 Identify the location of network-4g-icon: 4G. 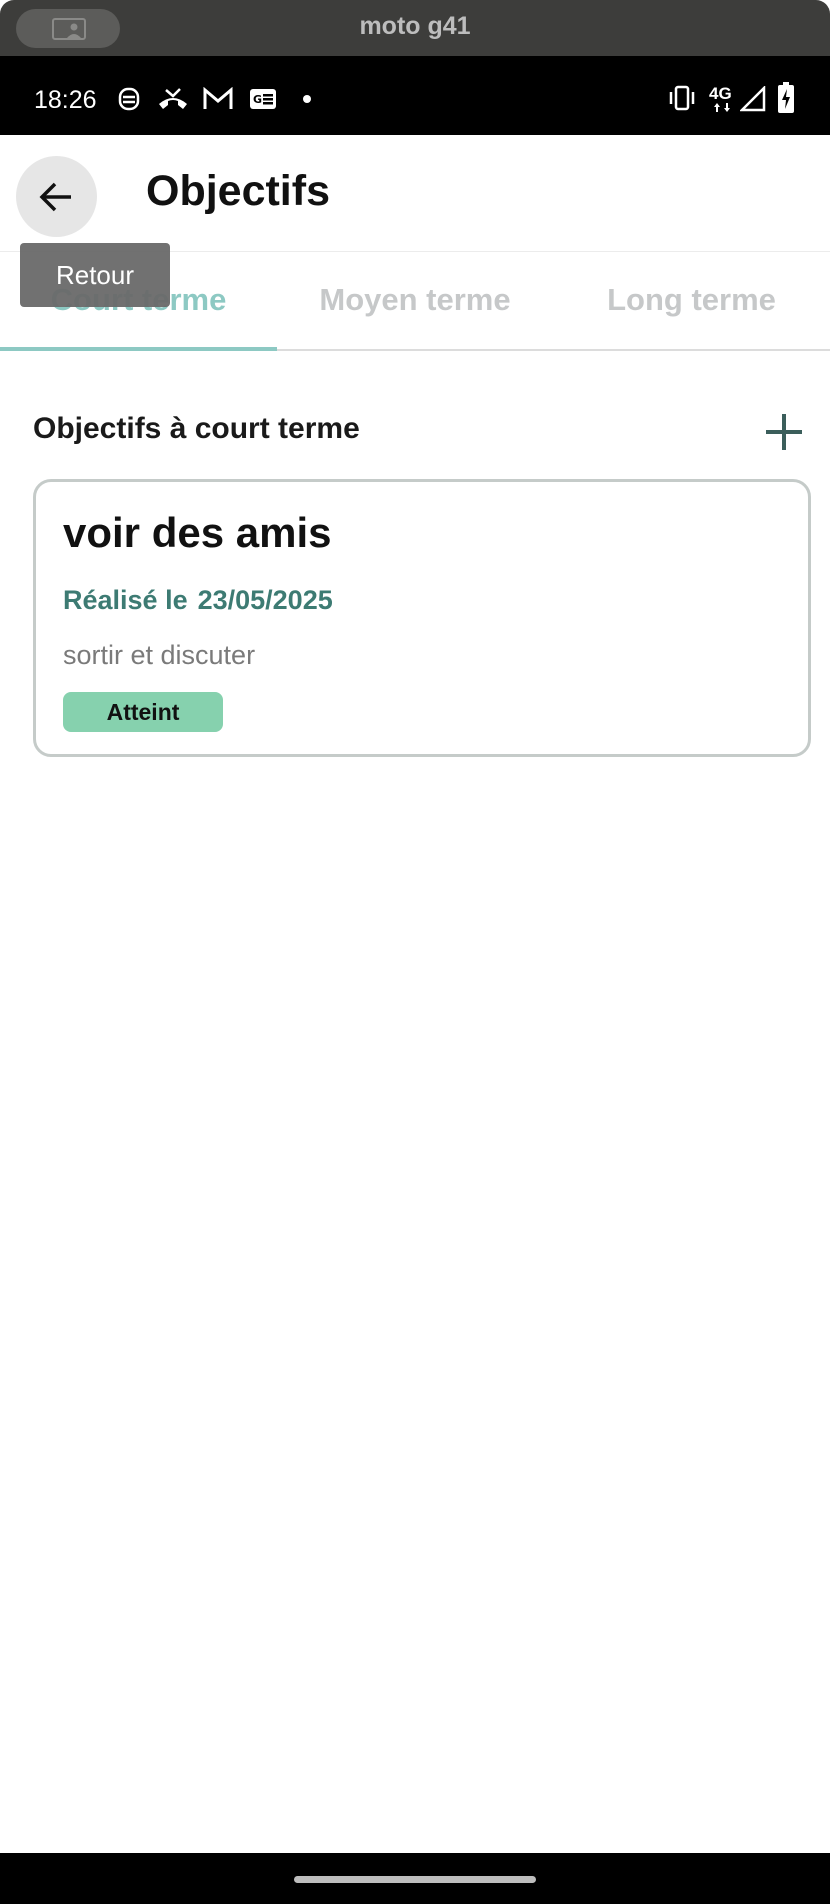
(723, 99).